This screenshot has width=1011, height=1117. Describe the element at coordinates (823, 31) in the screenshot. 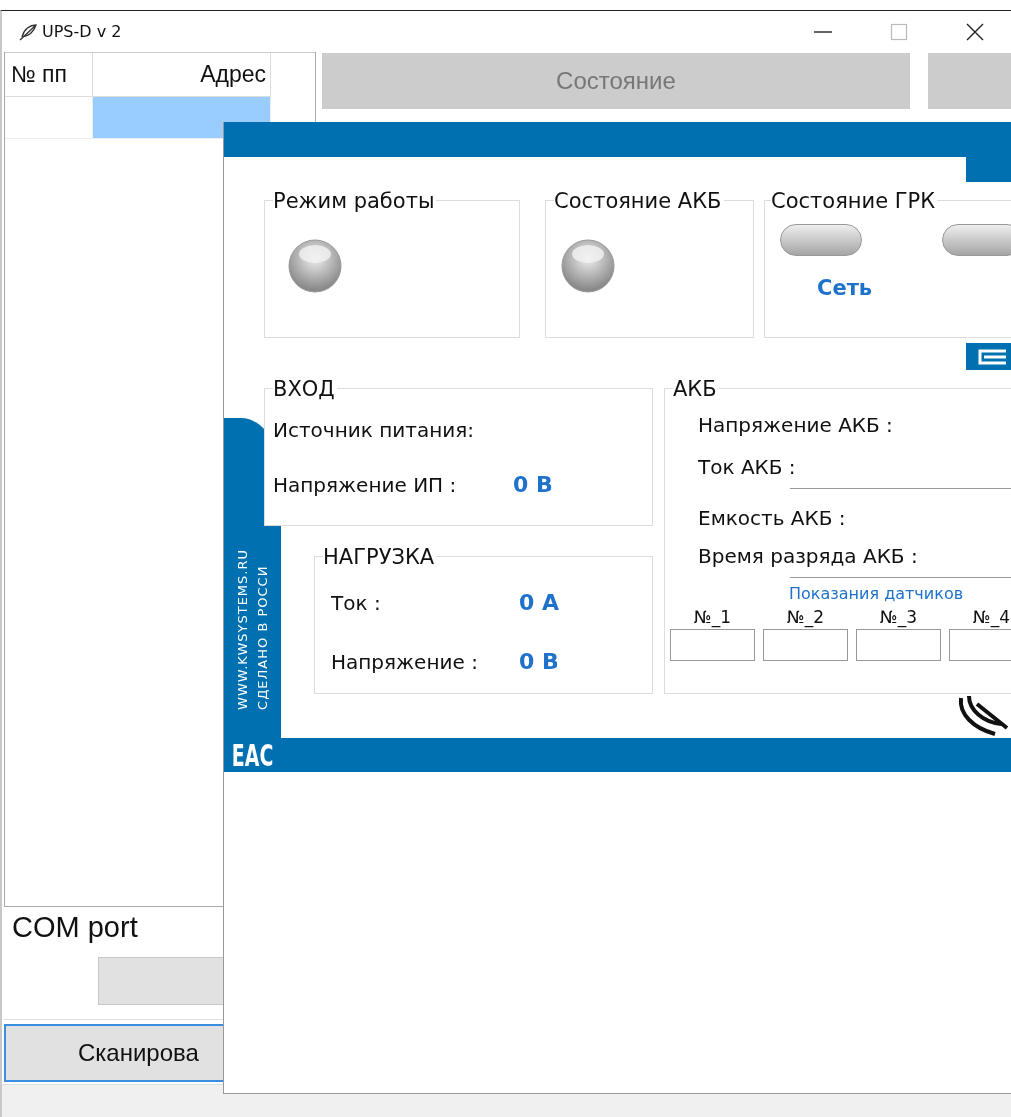

I see `minimize-icon` at that location.